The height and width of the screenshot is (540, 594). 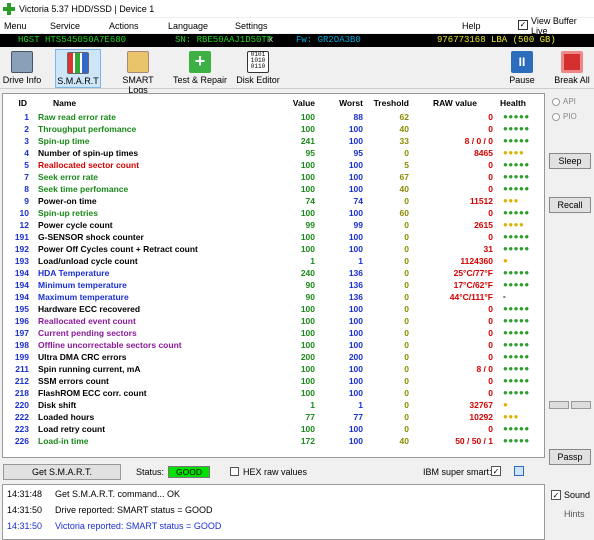 What do you see at coordinates (476, 261) in the screenshot?
I see `attr-raw: 1124360` at bounding box center [476, 261].